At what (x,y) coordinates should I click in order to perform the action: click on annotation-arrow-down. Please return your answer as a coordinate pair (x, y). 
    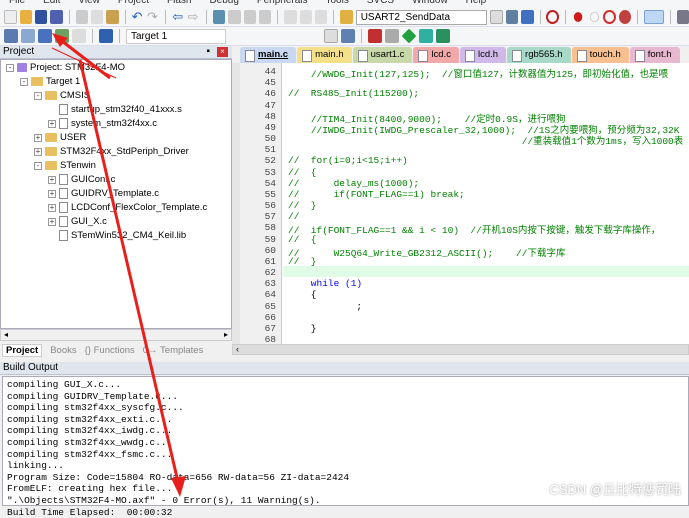
    Looking at the image, I should click on (129, 271).